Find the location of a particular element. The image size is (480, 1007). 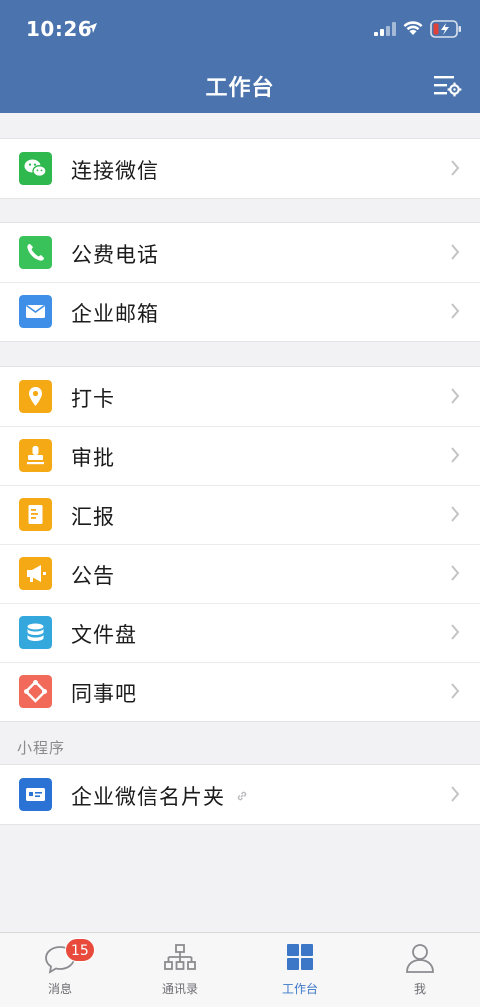

item-report: 汇报 is located at coordinates (240, 514).